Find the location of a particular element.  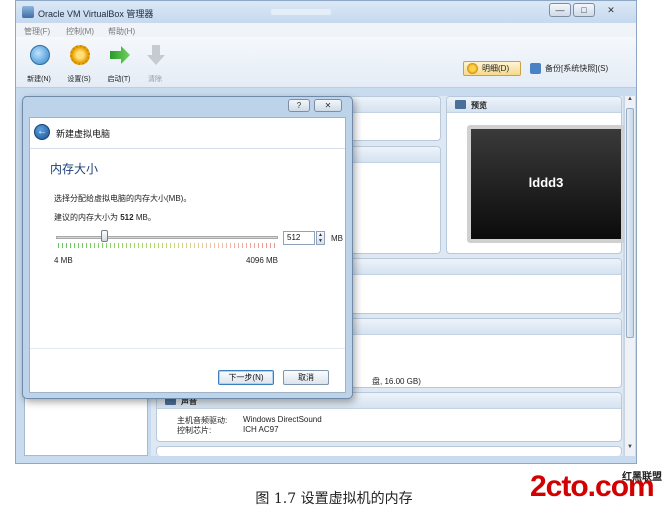

minimize-button: — is located at coordinates (560, 10).